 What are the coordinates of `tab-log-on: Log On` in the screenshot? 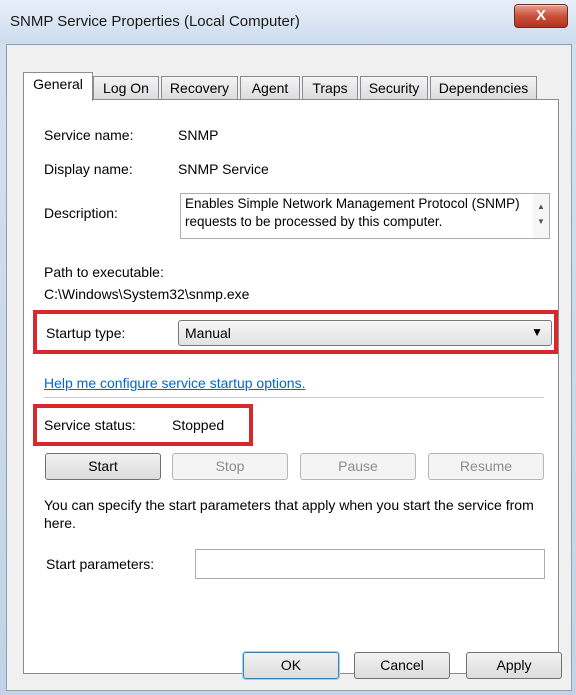 It's located at (126, 87).